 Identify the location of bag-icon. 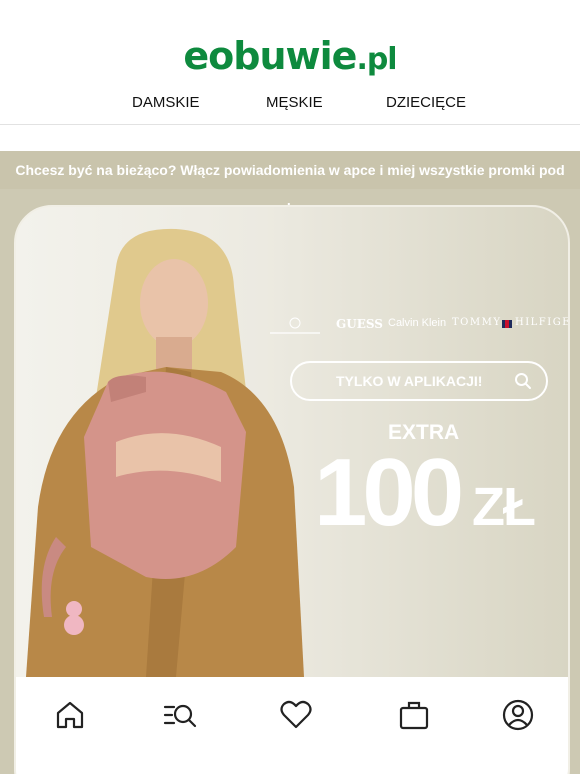
(414, 715).